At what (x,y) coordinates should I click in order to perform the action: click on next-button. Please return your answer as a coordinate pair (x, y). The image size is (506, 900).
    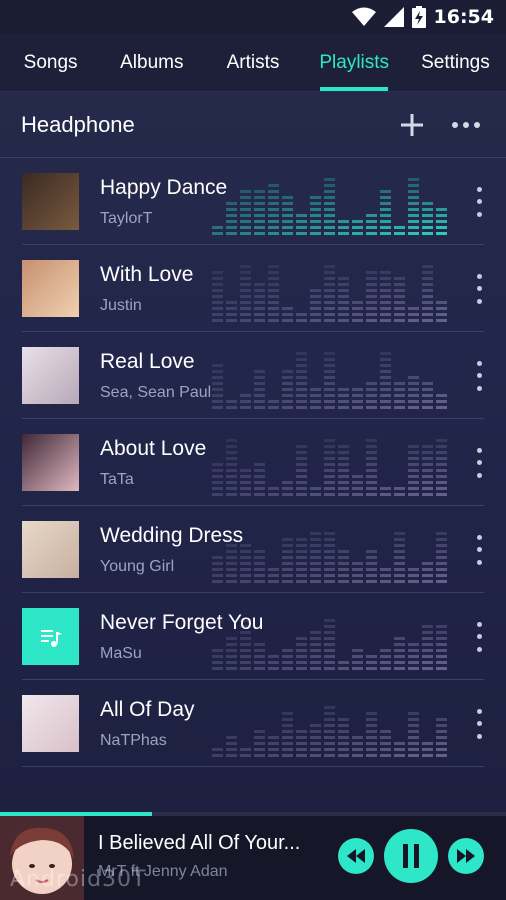
    Looking at the image, I should click on (466, 856).